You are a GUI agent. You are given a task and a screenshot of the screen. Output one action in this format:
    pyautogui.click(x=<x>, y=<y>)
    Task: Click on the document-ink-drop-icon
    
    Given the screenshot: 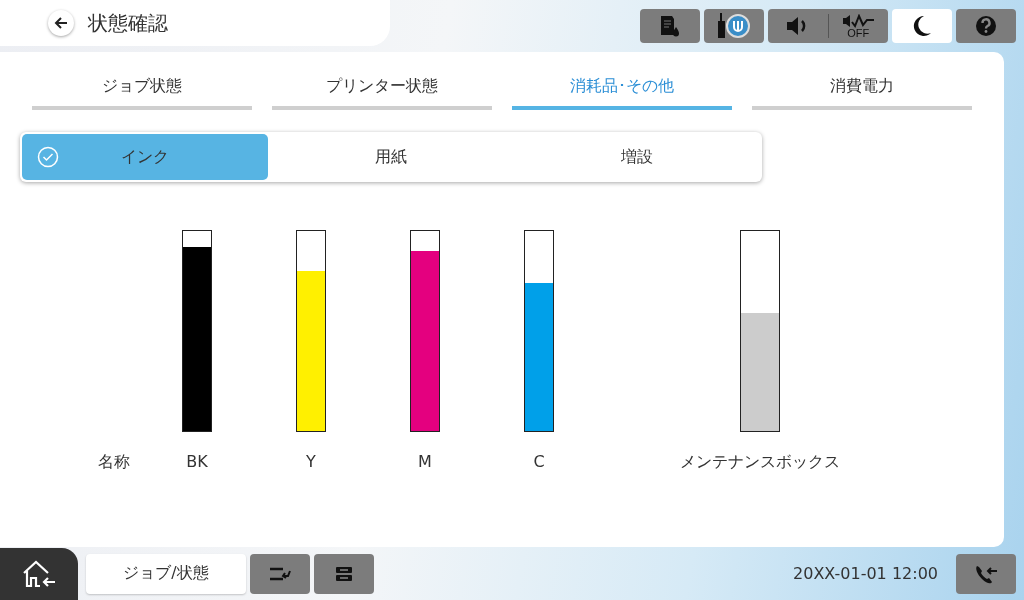 What is the action you would take?
    pyautogui.click(x=670, y=26)
    